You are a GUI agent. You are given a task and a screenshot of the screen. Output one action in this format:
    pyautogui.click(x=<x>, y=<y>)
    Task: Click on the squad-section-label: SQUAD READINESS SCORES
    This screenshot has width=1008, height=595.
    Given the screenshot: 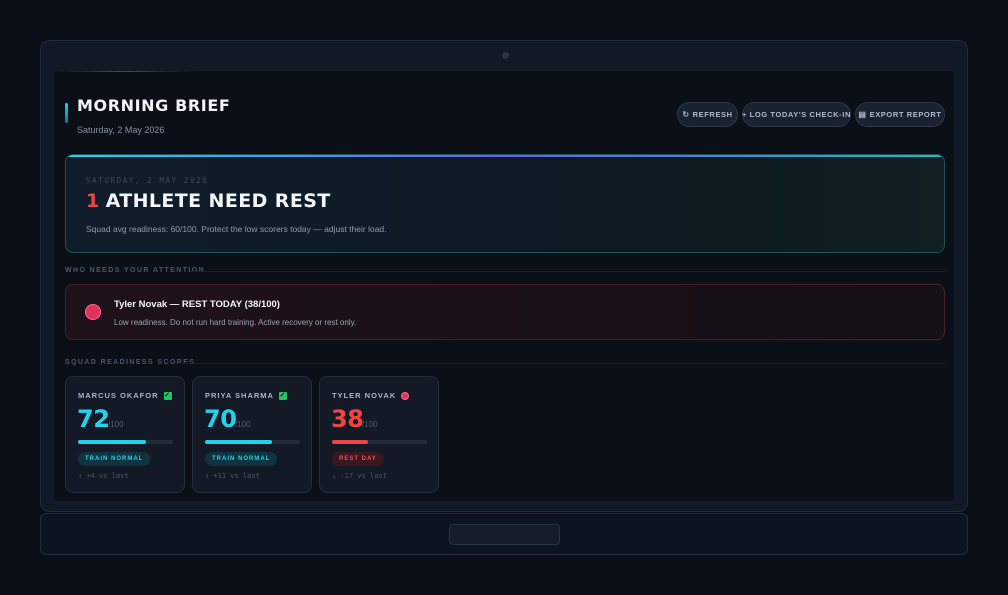 What is the action you would take?
    pyautogui.click(x=130, y=362)
    